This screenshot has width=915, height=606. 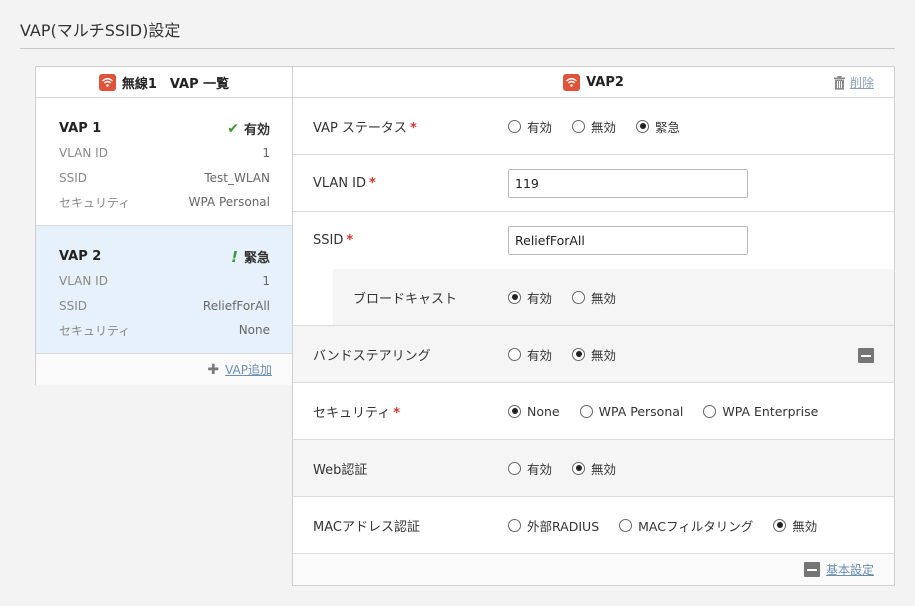 I want to click on row-value: WPA Personal, so click(x=229, y=202).